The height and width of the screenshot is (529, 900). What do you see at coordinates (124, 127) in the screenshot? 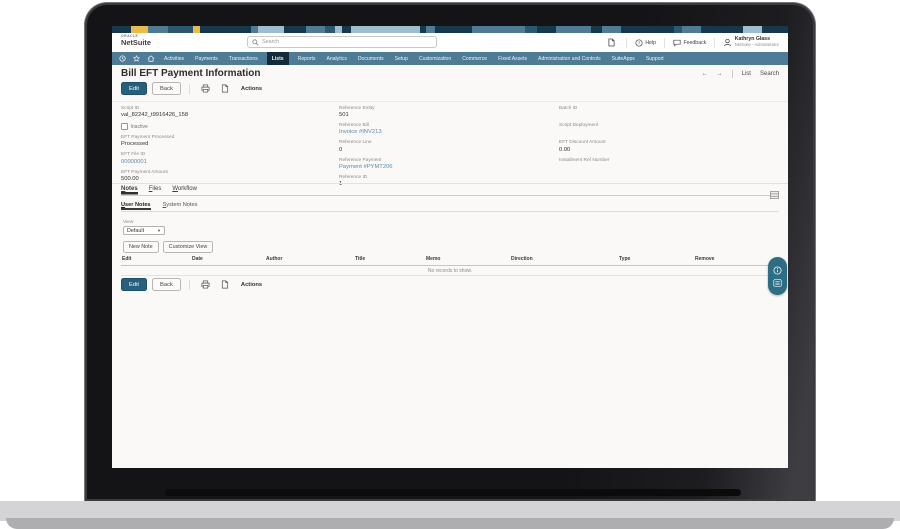
I see `checkbox` at bounding box center [124, 127].